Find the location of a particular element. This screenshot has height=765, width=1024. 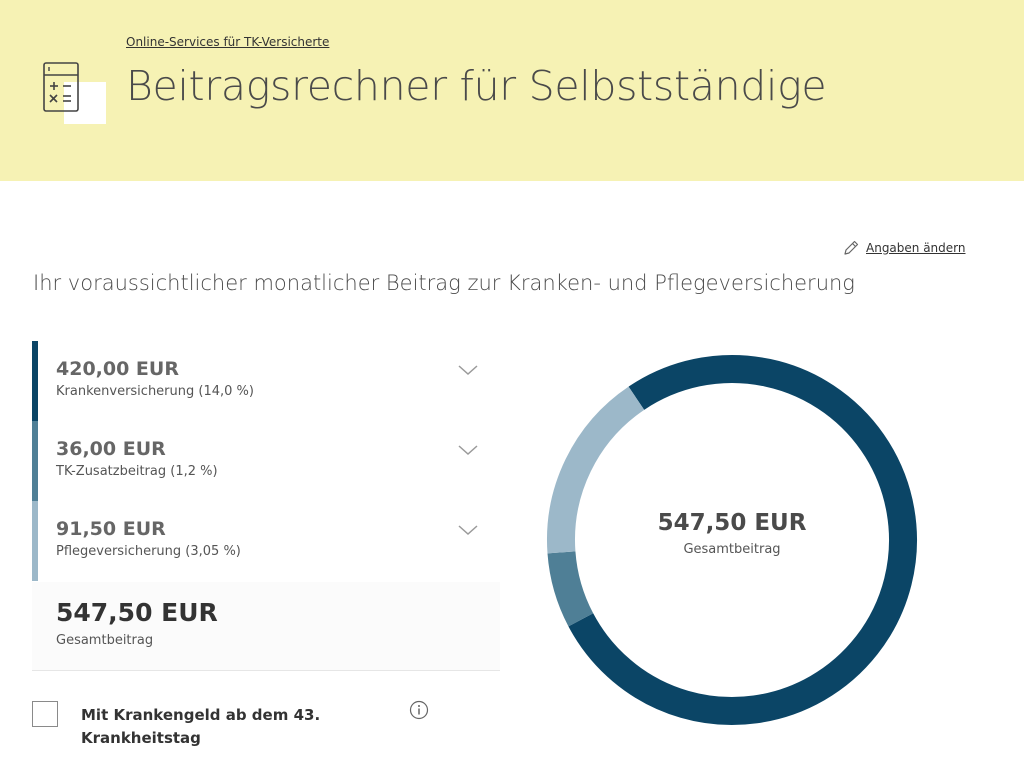

sick-pay-checkbox is located at coordinates (45, 714).